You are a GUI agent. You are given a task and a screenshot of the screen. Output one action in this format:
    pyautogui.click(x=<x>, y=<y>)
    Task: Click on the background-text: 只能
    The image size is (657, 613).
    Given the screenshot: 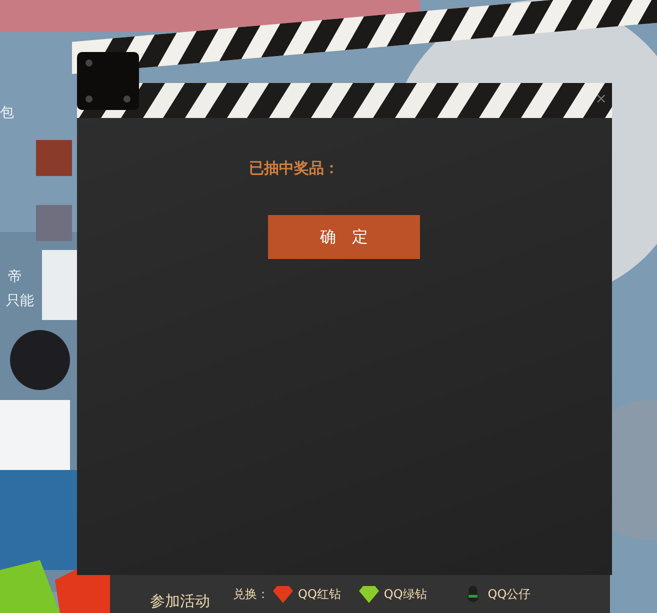 What is the action you would take?
    pyautogui.click(x=20, y=301)
    